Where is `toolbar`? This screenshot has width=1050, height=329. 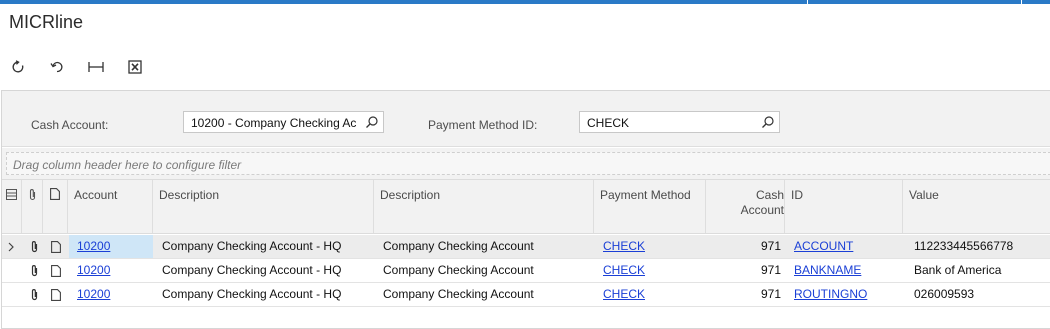 toolbar is located at coordinates (88, 67).